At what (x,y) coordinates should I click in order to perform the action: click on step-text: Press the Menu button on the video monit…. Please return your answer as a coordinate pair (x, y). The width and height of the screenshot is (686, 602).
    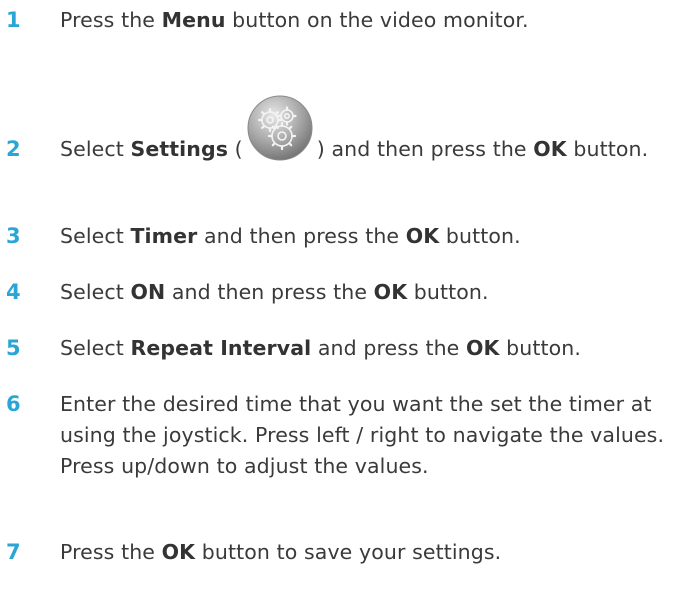
    Looking at the image, I should click on (371, 20).